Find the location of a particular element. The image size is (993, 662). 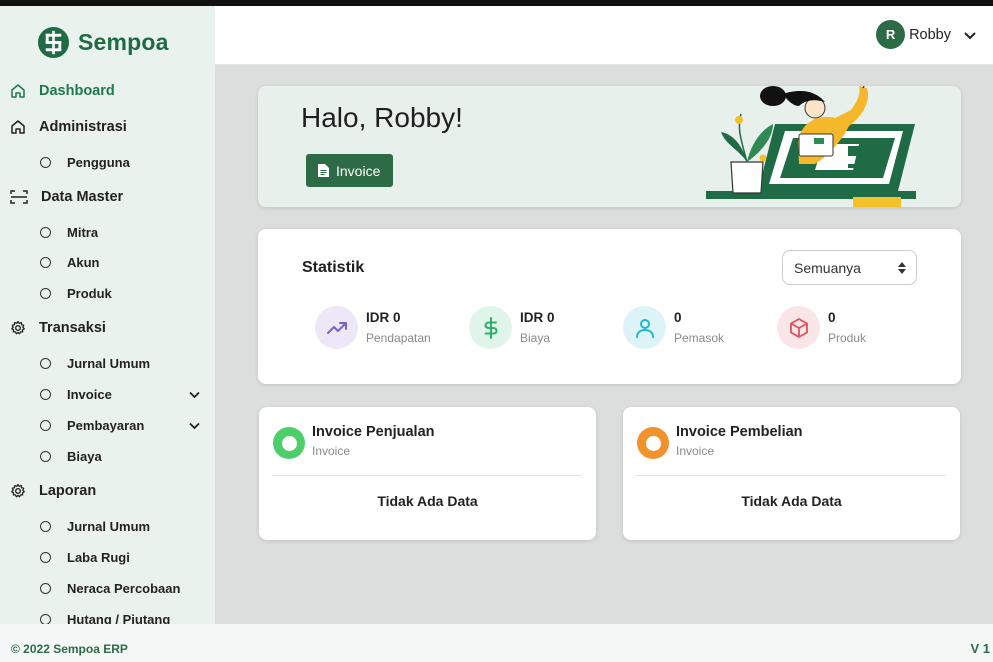

sidebar-item-hutang-piutang: Hutang / Piutang is located at coordinates (107, 615).